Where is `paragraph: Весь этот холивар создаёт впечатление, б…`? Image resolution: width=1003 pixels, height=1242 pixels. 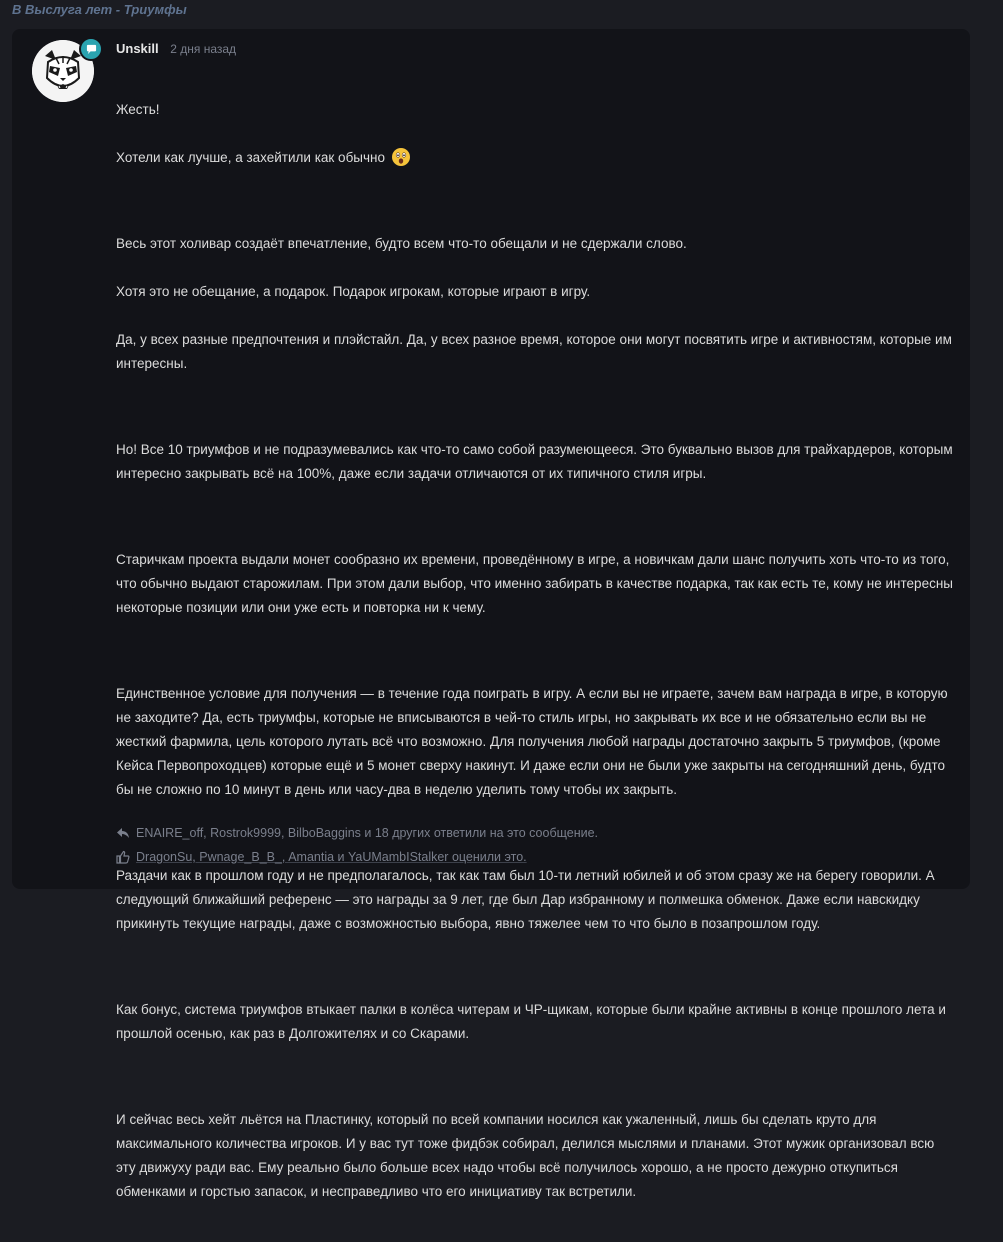
paragraph: Весь этот холивар создаёт впечатление, б… is located at coordinates (536, 304).